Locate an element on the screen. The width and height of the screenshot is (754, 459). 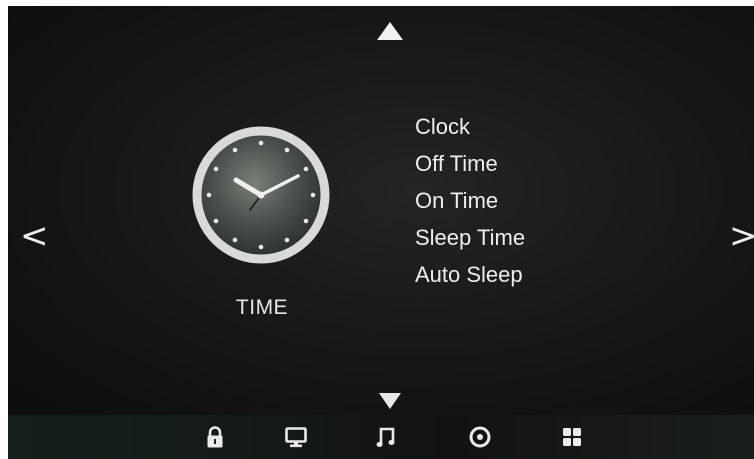
monitor-icon is located at coordinates (296, 437).